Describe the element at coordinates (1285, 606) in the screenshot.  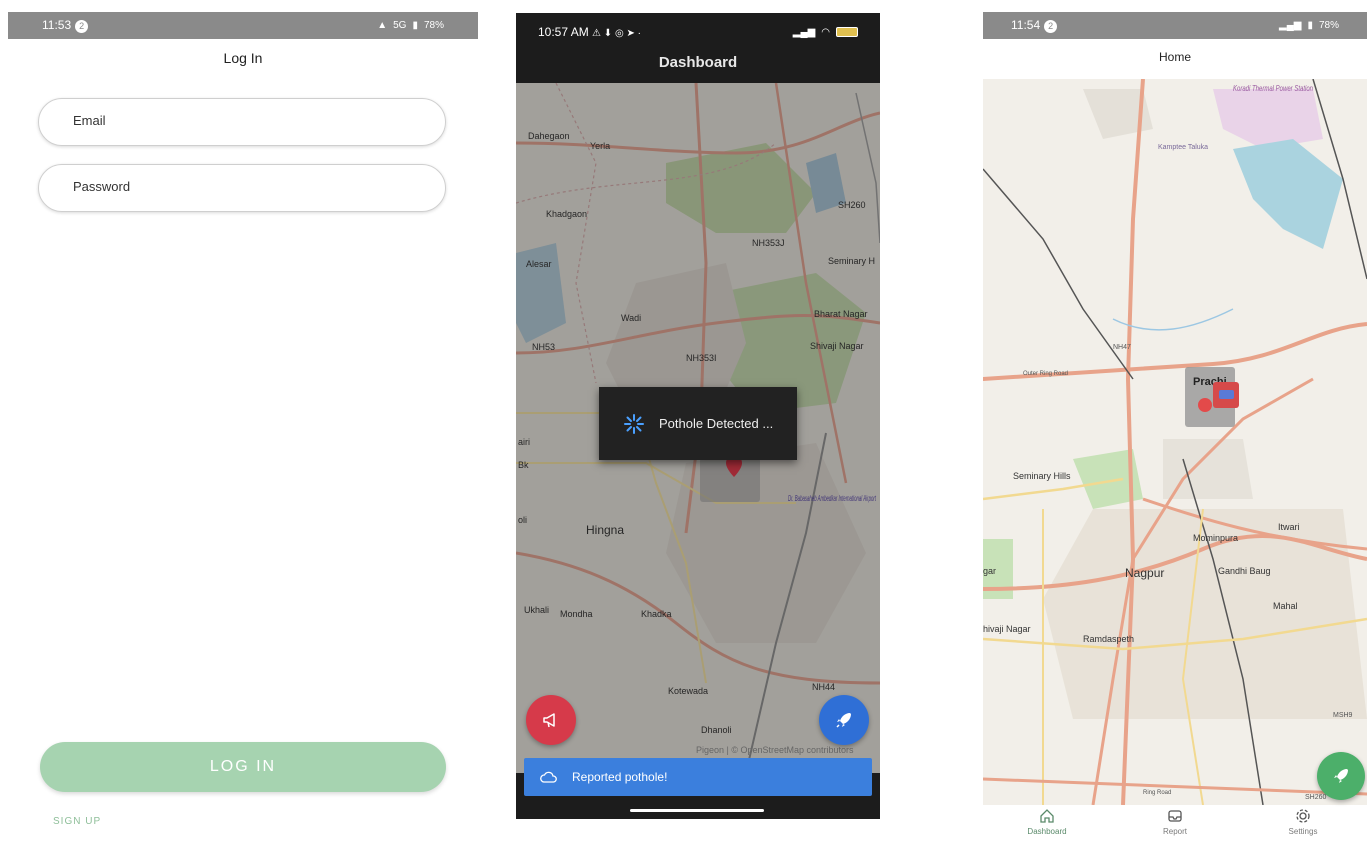
I see `map-label: Mahal` at that location.